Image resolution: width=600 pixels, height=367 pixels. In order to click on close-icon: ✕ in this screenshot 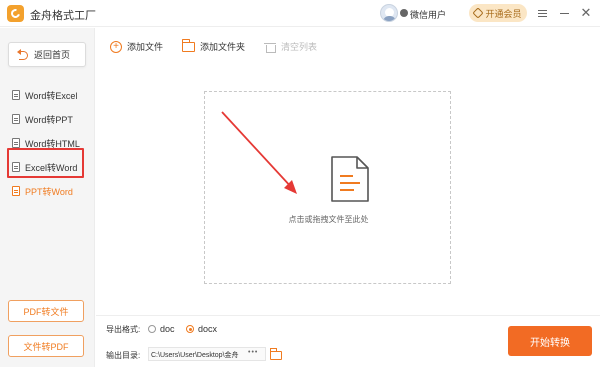, I will do `click(586, 13)`.